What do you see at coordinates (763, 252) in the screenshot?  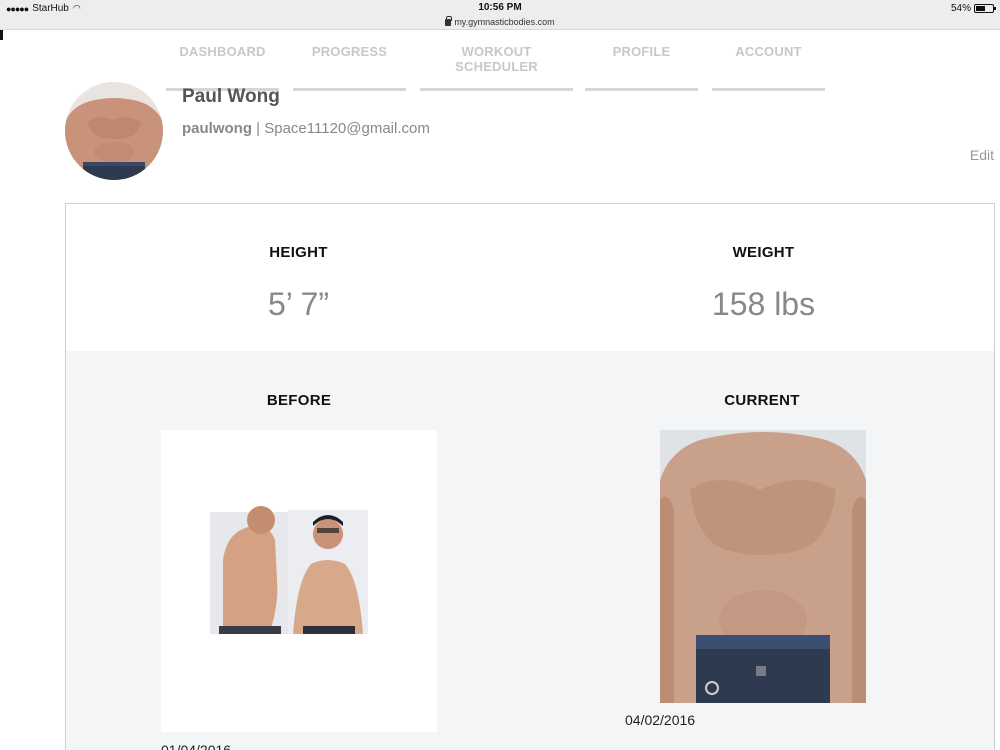 I see `weight-label: WEIGHT` at bounding box center [763, 252].